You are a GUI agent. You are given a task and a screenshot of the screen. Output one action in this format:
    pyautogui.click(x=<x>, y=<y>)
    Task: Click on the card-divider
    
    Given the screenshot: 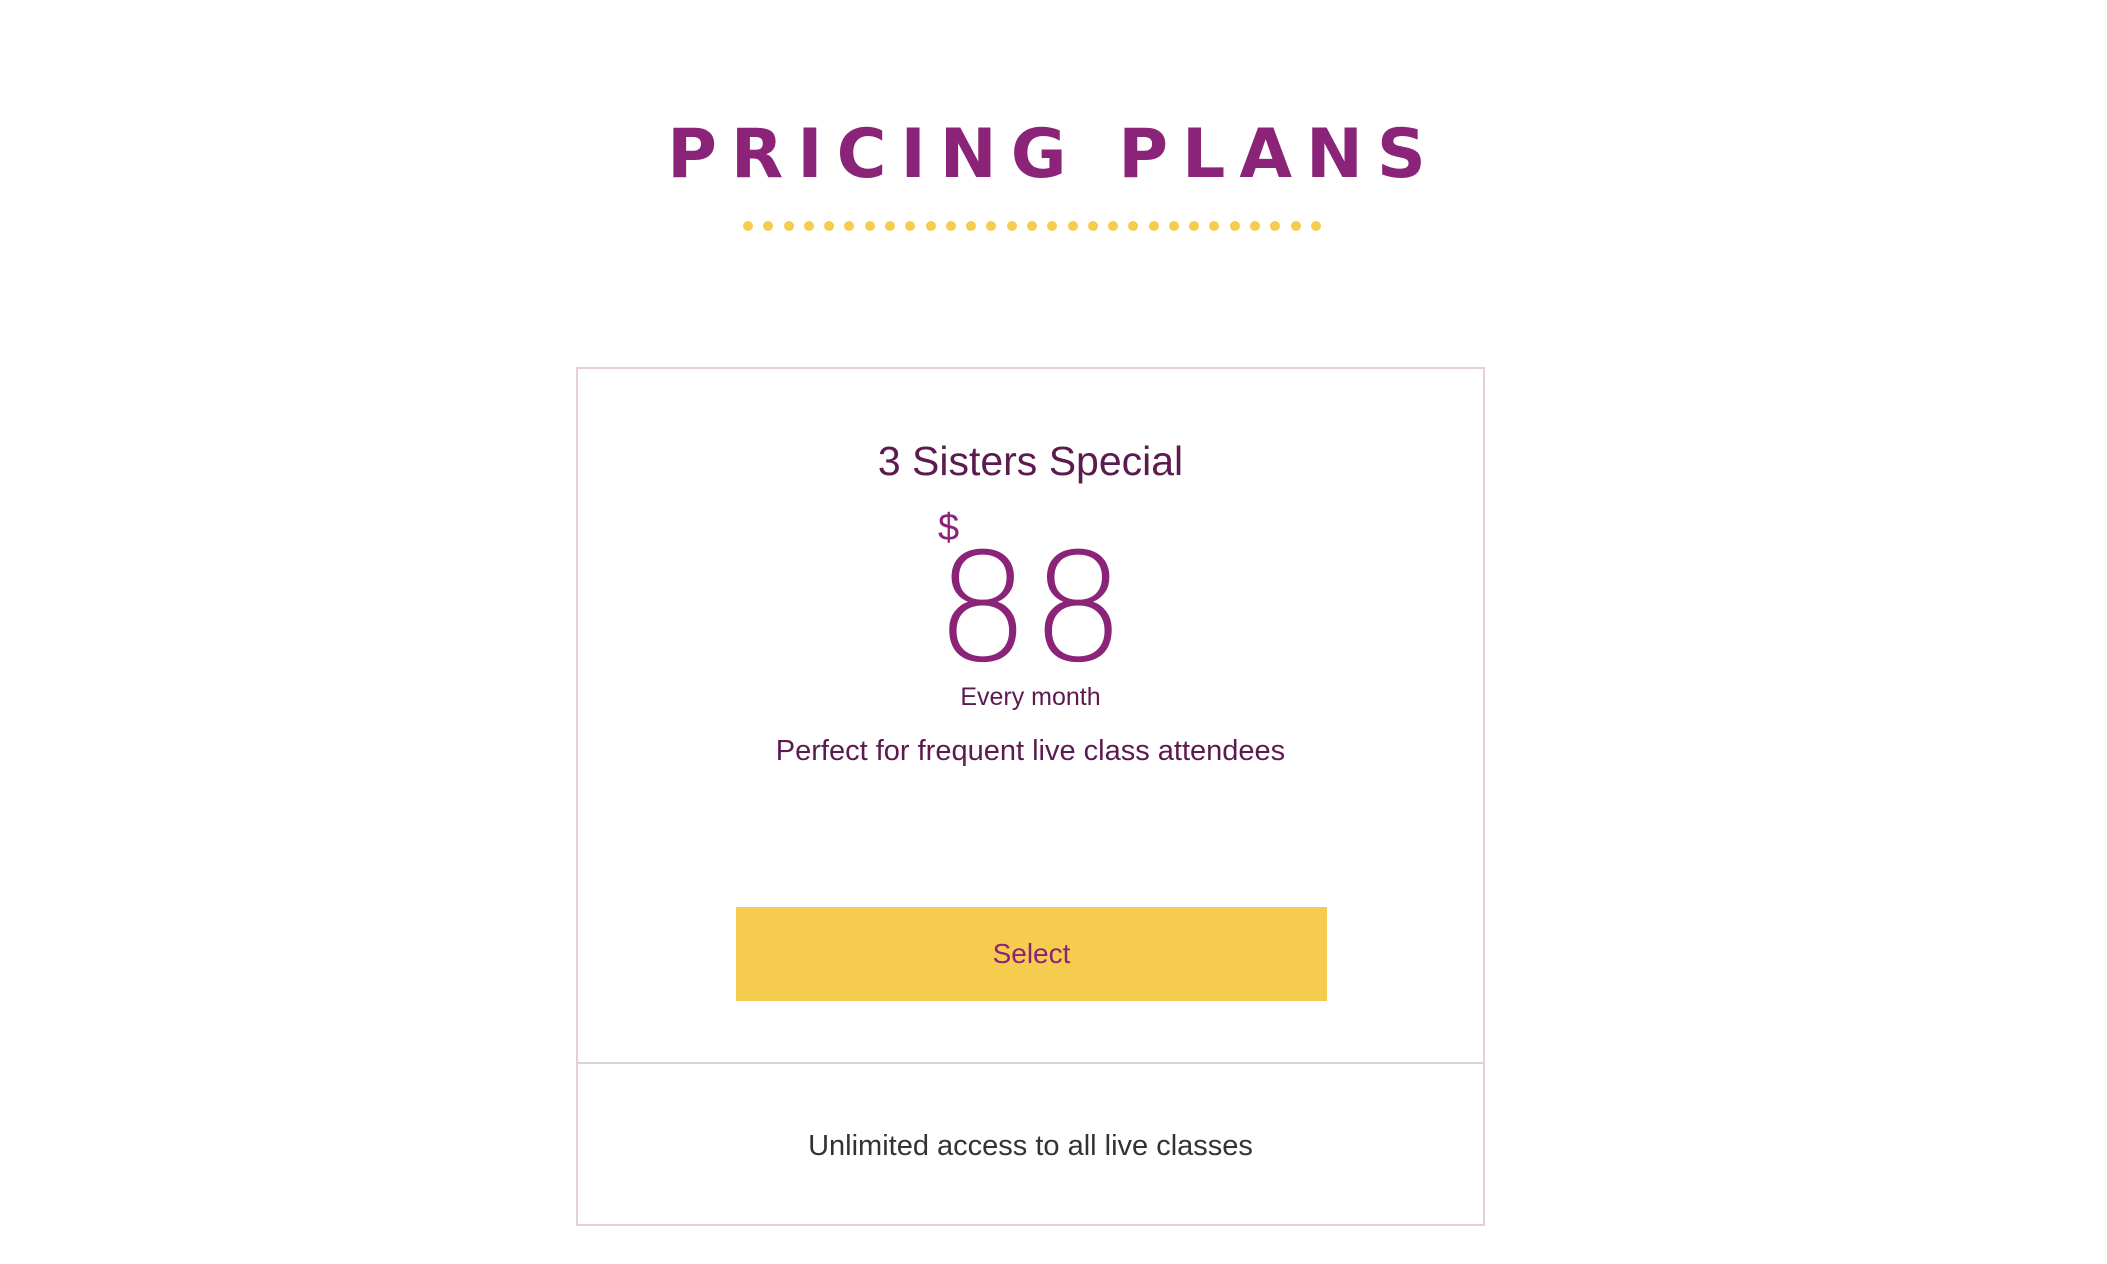 What is the action you would take?
    pyautogui.click(x=1030, y=1063)
    